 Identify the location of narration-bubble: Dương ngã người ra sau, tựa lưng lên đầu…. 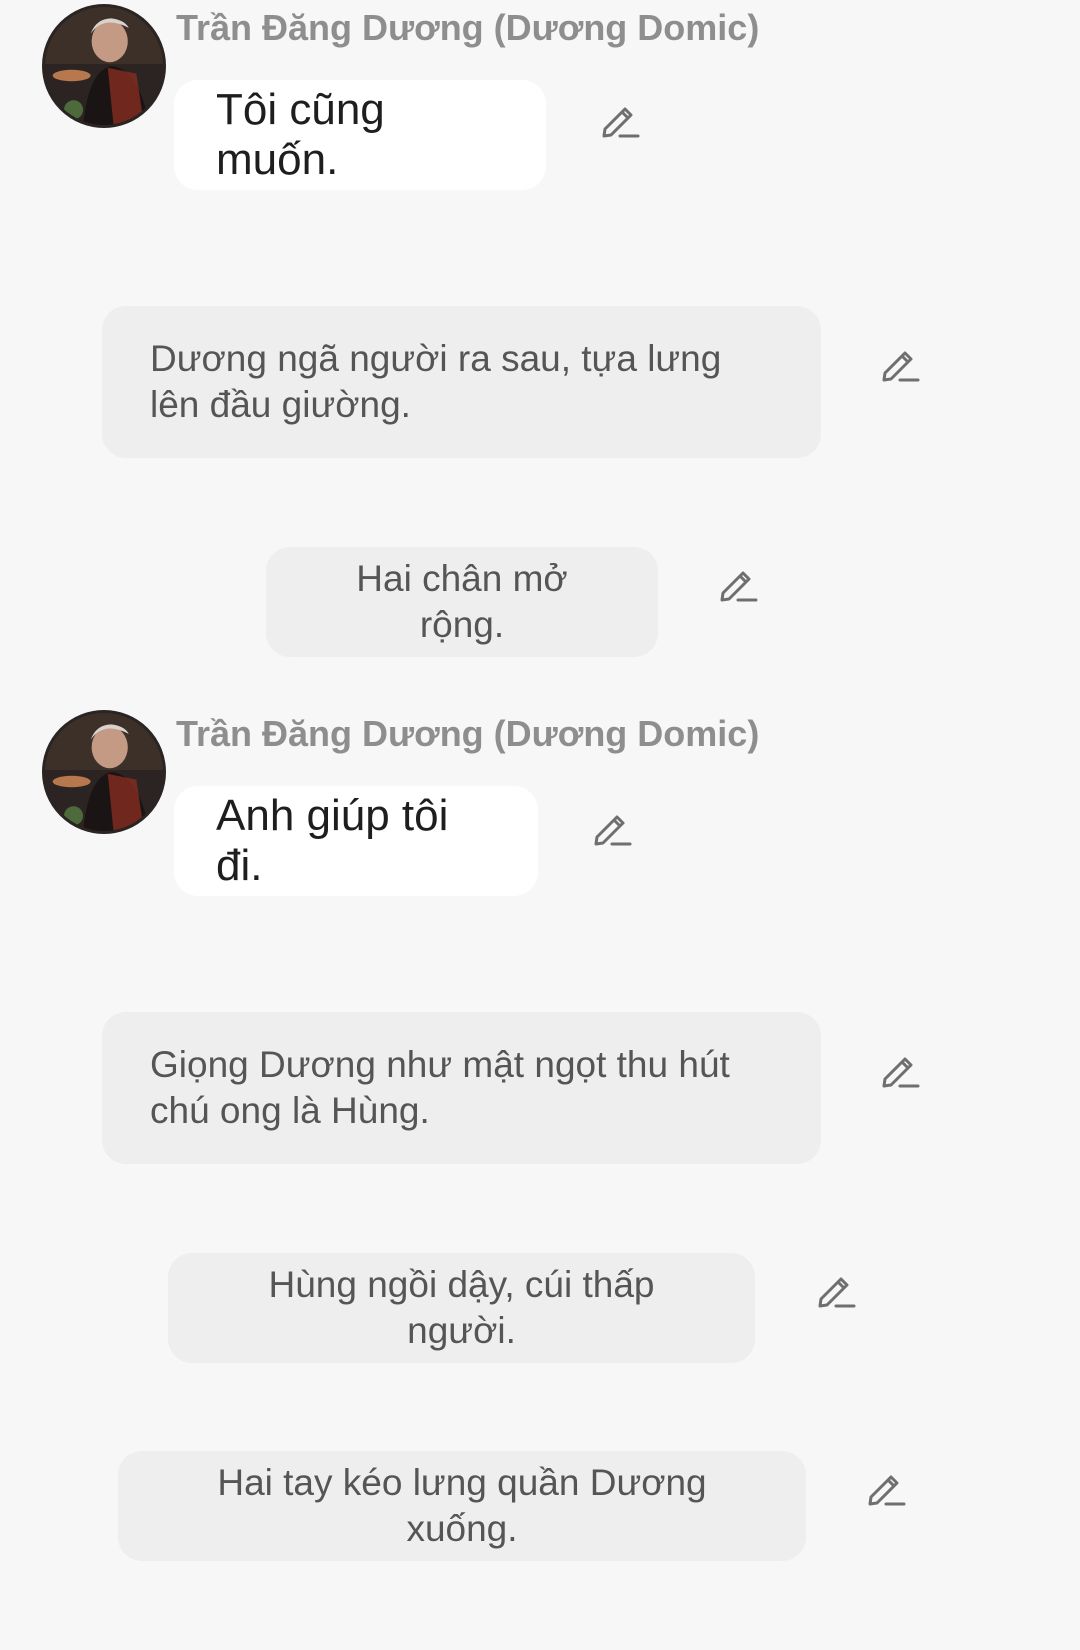
(461, 382).